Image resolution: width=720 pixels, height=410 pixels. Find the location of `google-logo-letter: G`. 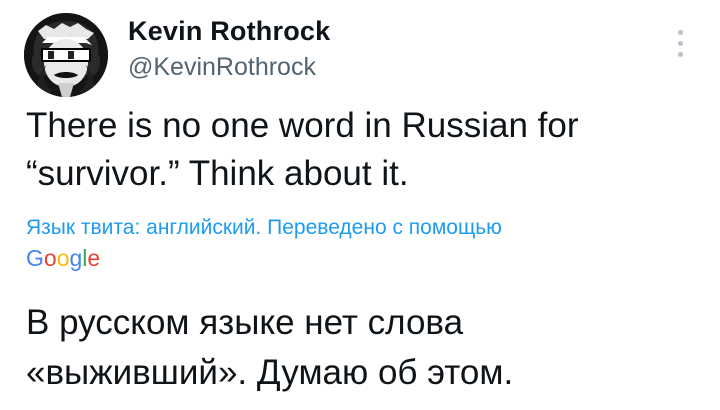

google-logo-letter: G is located at coordinates (35, 258).